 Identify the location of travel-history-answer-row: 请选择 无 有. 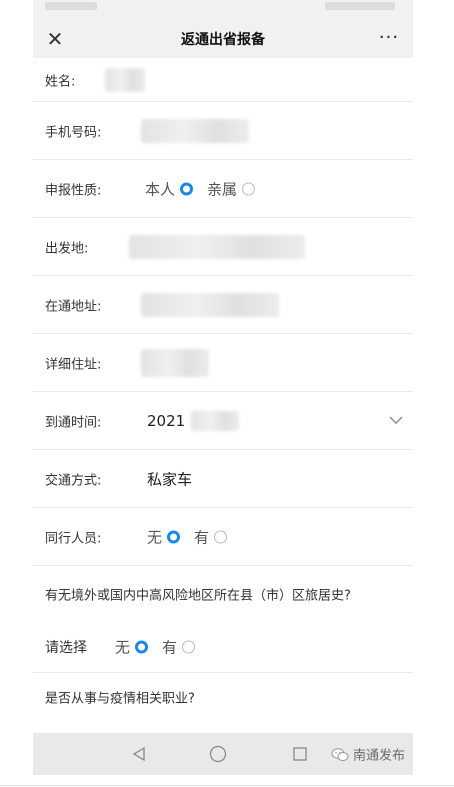
(223, 647).